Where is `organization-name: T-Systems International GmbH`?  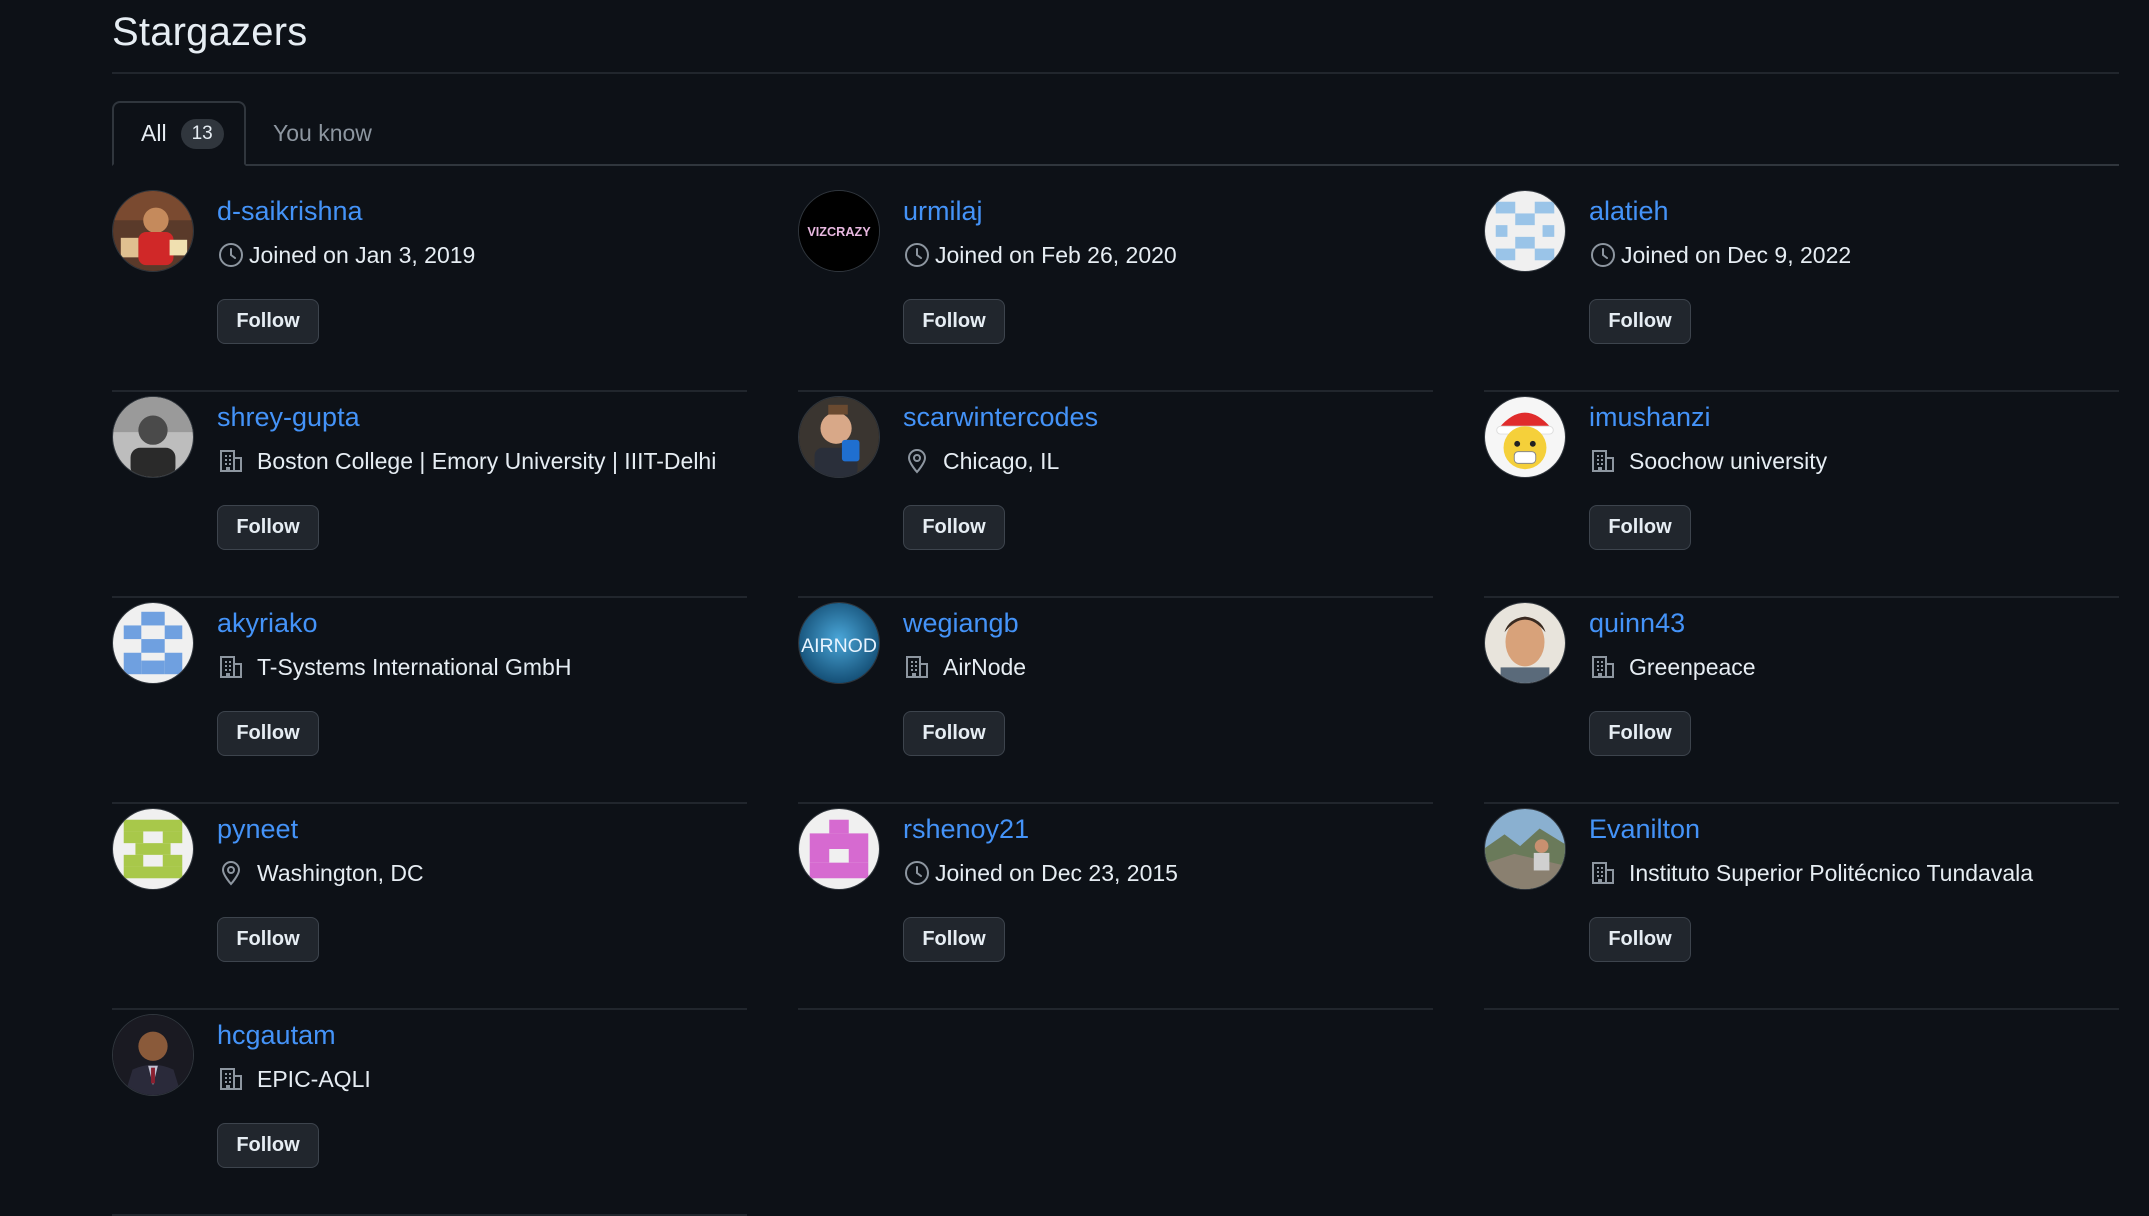 organization-name: T-Systems International GmbH is located at coordinates (414, 666).